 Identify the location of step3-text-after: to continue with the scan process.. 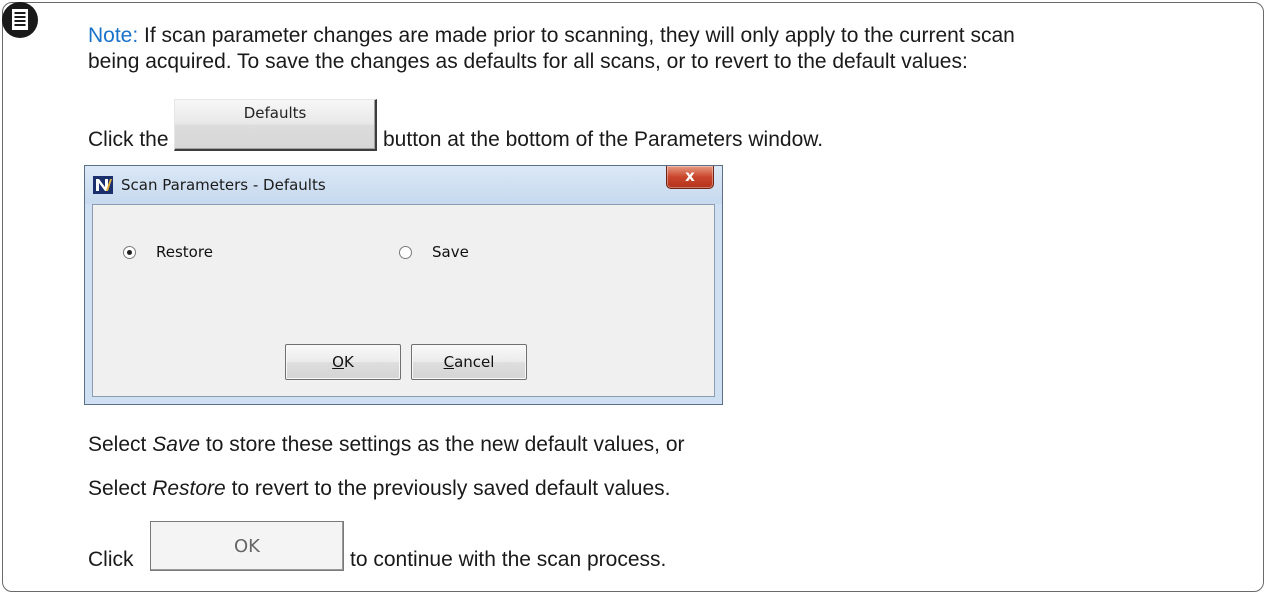
(508, 559).